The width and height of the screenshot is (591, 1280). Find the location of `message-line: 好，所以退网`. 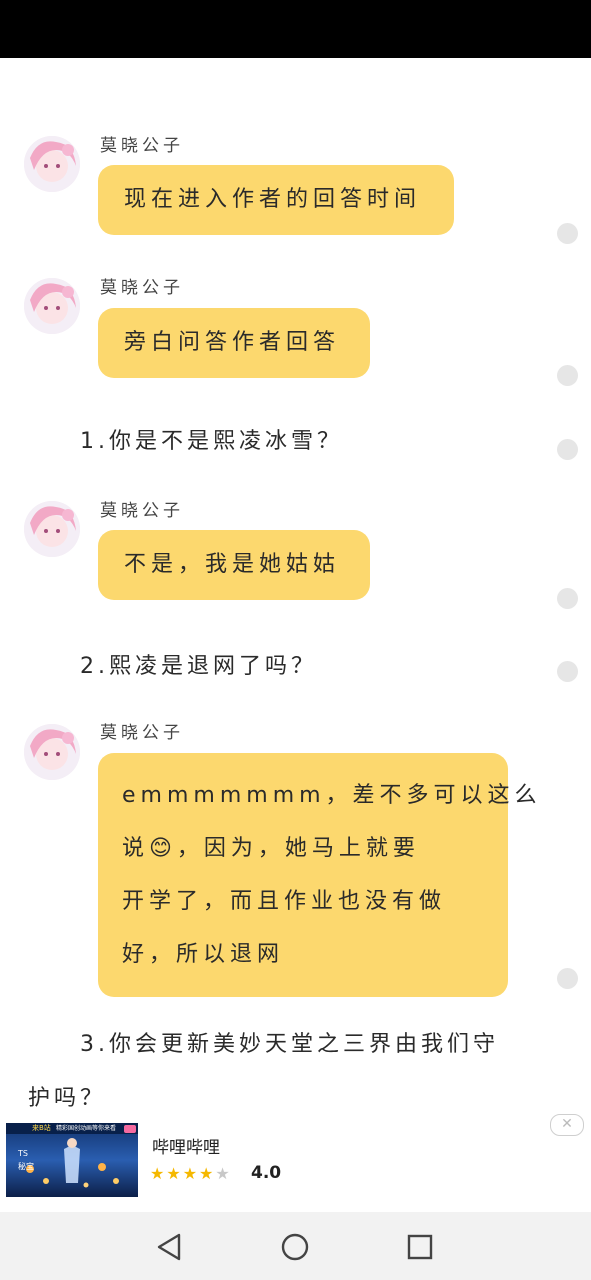

message-line: 好，所以退网 is located at coordinates (203, 954).